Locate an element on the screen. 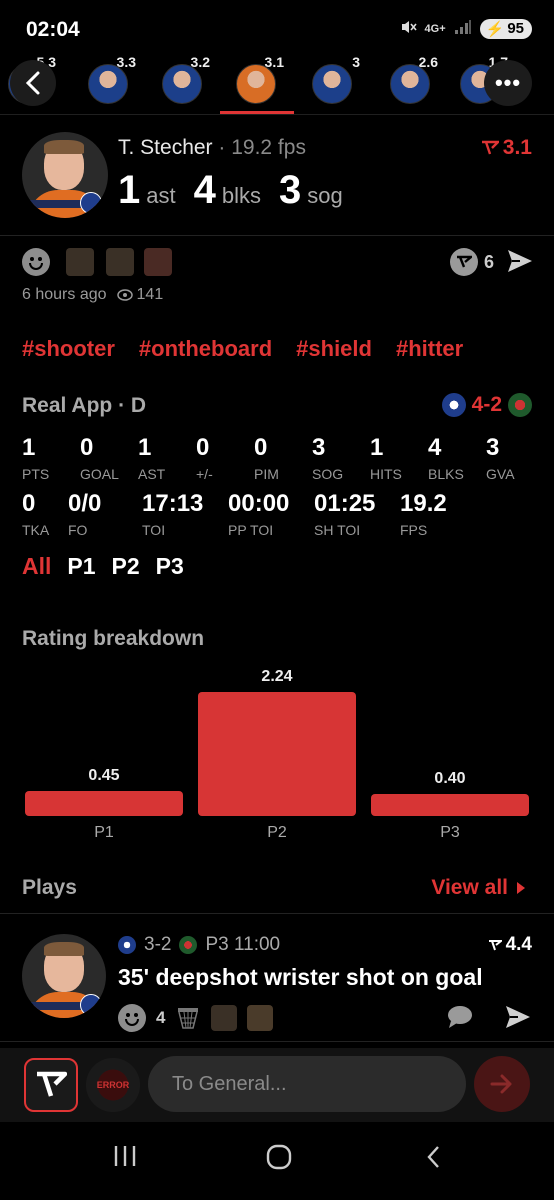 This screenshot has width=554, height=1200. stat-value: 1 is located at coordinates (145, 447).